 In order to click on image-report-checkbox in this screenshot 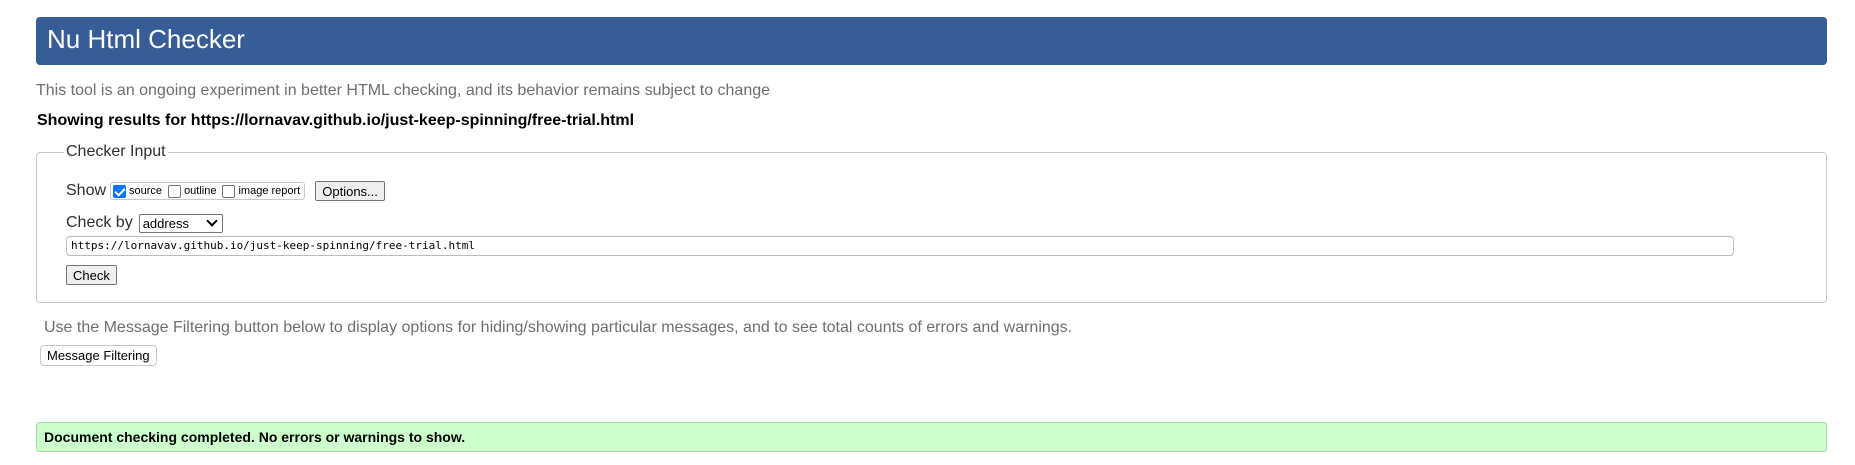, I will do `click(229, 191)`.